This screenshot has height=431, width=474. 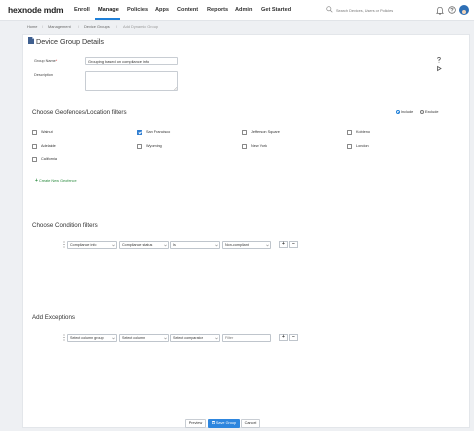 What do you see at coordinates (83, 245) in the screenshot?
I see `condition-column-group-value: Compliance info` at bounding box center [83, 245].